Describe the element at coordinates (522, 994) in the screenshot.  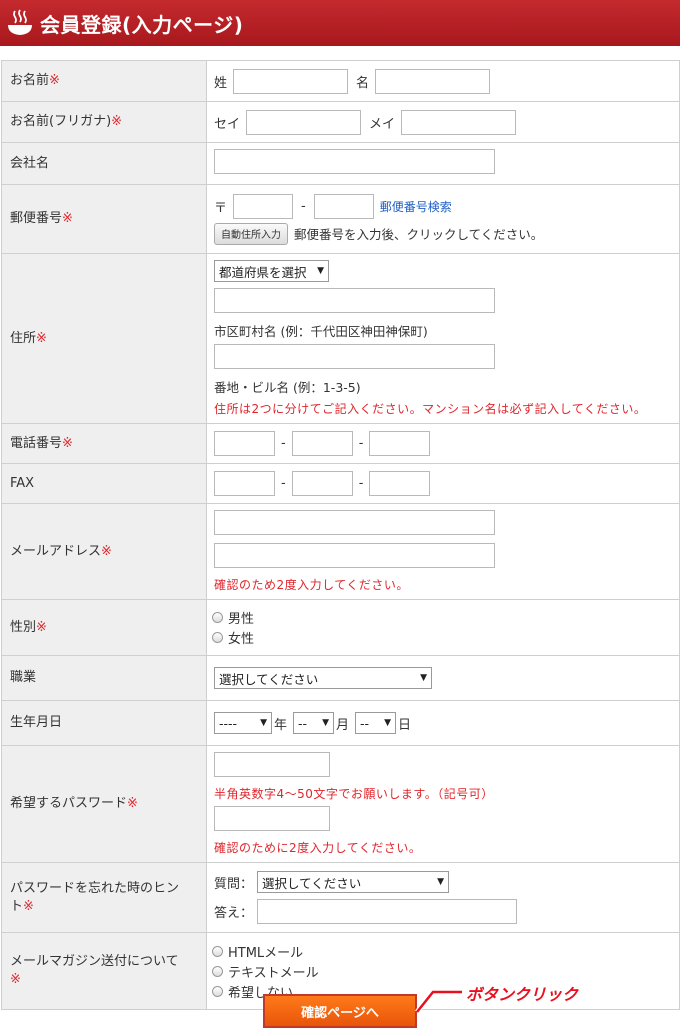
I see `click-button-callout: ボタンクリック` at that location.